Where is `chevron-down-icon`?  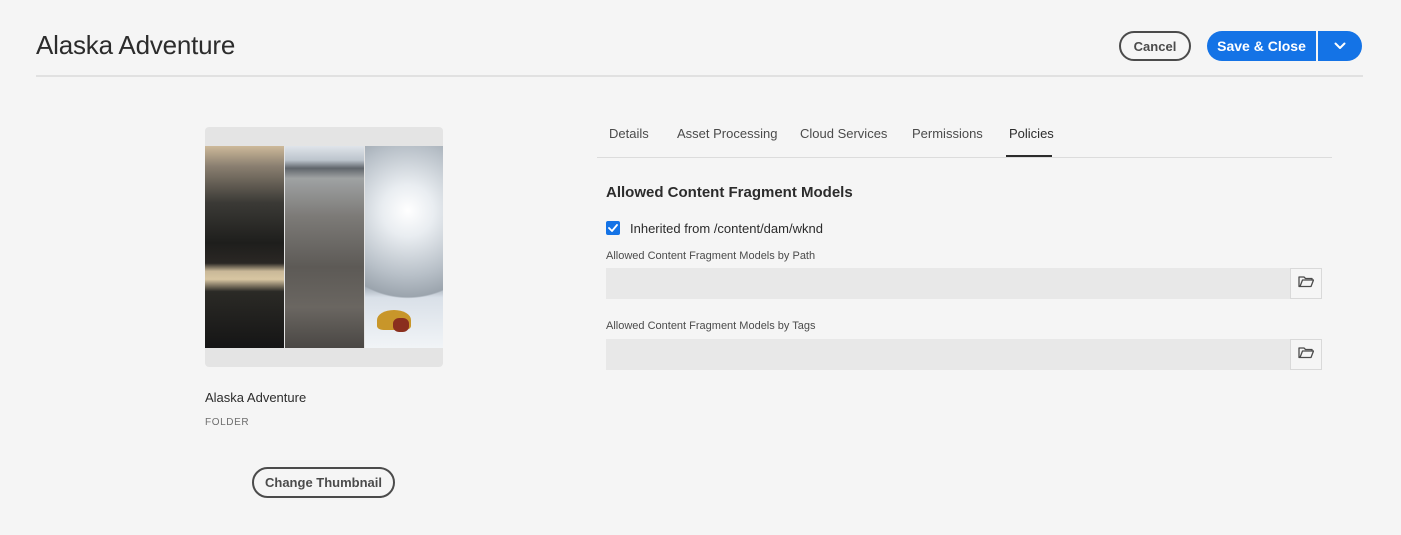 chevron-down-icon is located at coordinates (1340, 46).